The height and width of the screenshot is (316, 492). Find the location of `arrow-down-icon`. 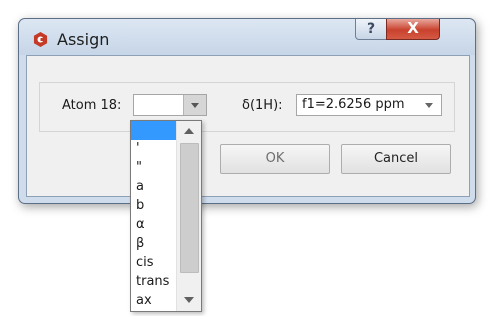

arrow-down-icon is located at coordinates (189, 300).